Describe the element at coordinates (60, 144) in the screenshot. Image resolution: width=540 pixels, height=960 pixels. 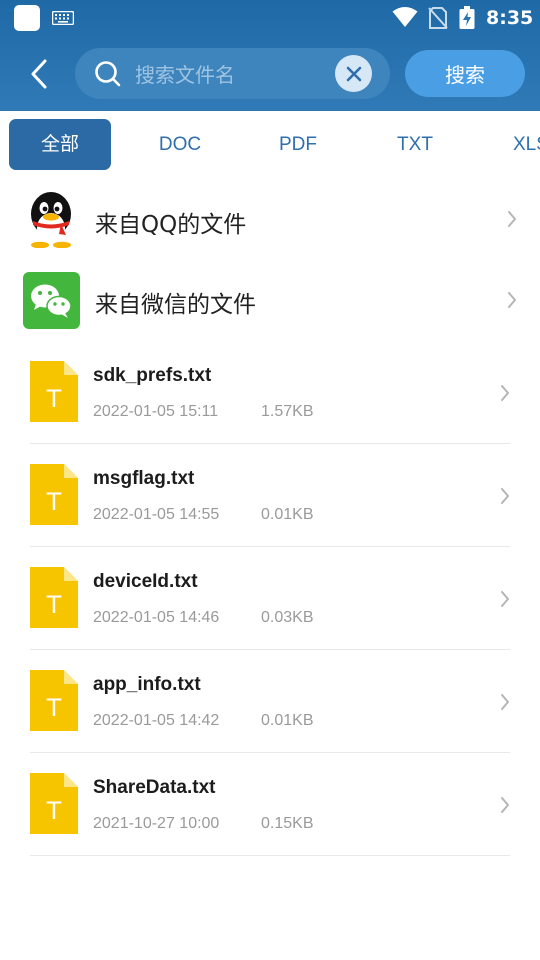
I see `tab-all: 全部` at that location.